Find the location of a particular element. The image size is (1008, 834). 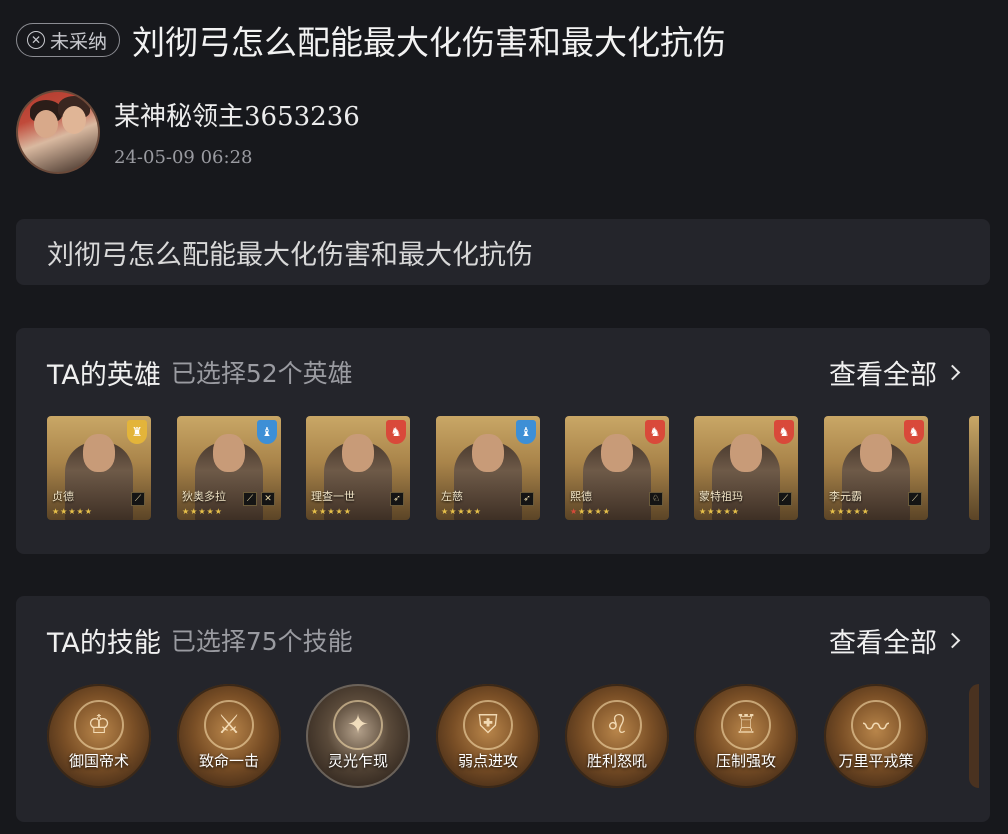

skill-name: 灵光乍现 is located at coordinates (357, 761).